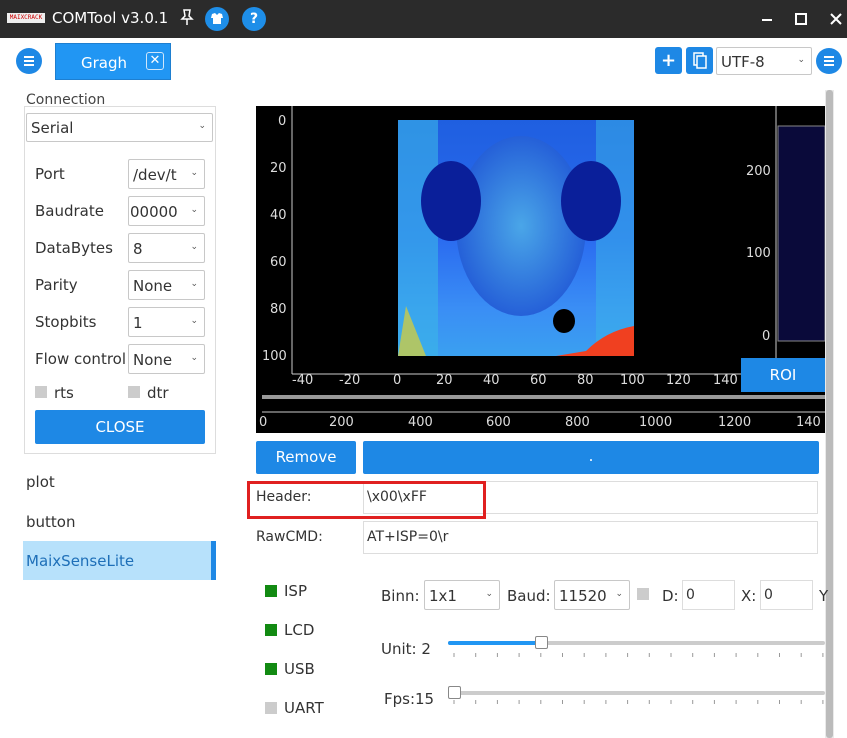 This screenshot has width=847, height=738. I want to click on close-port-button: CLOSE, so click(120, 427).